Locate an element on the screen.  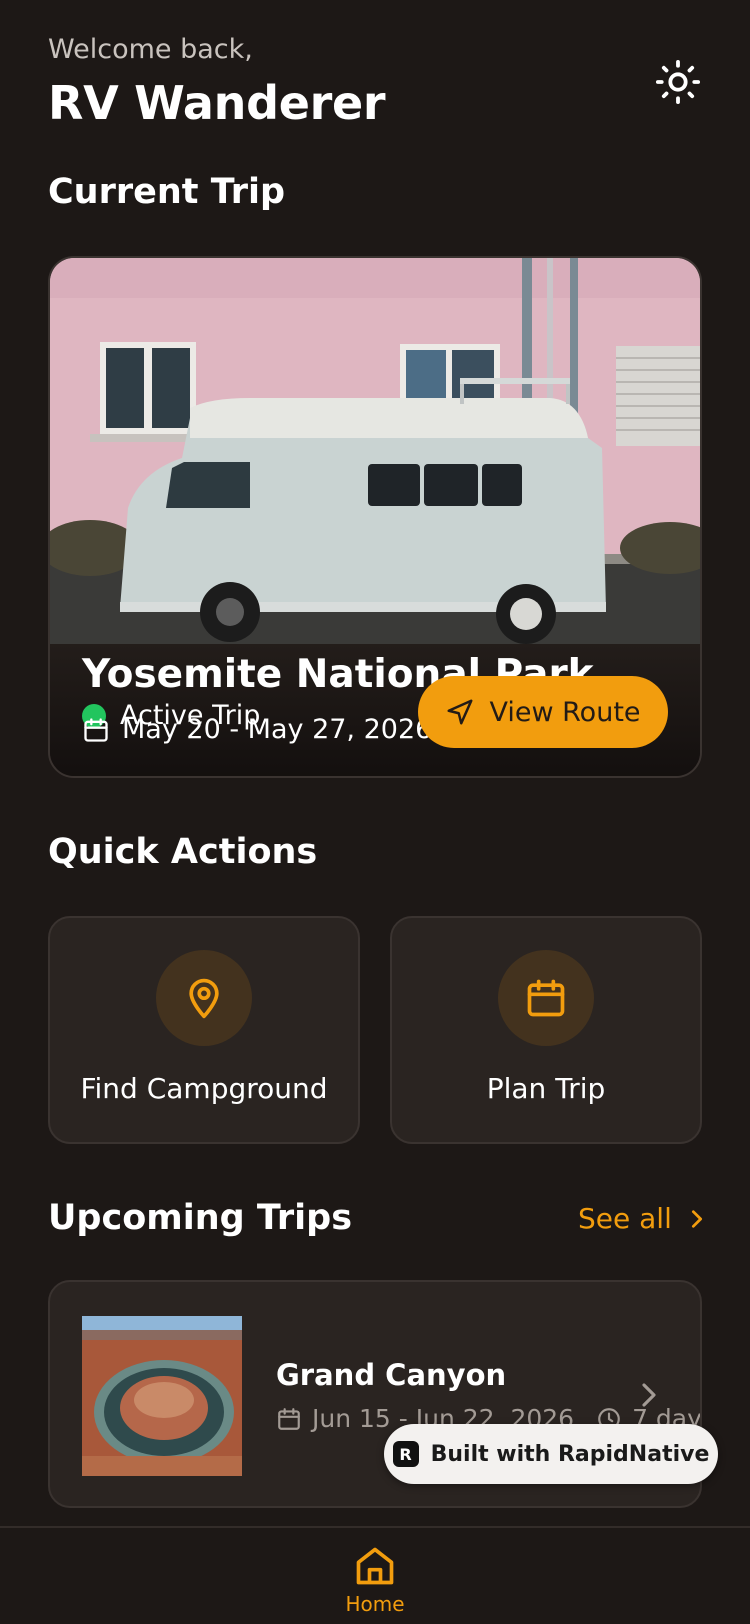
map-pin-icon is located at coordinates (204, 998).